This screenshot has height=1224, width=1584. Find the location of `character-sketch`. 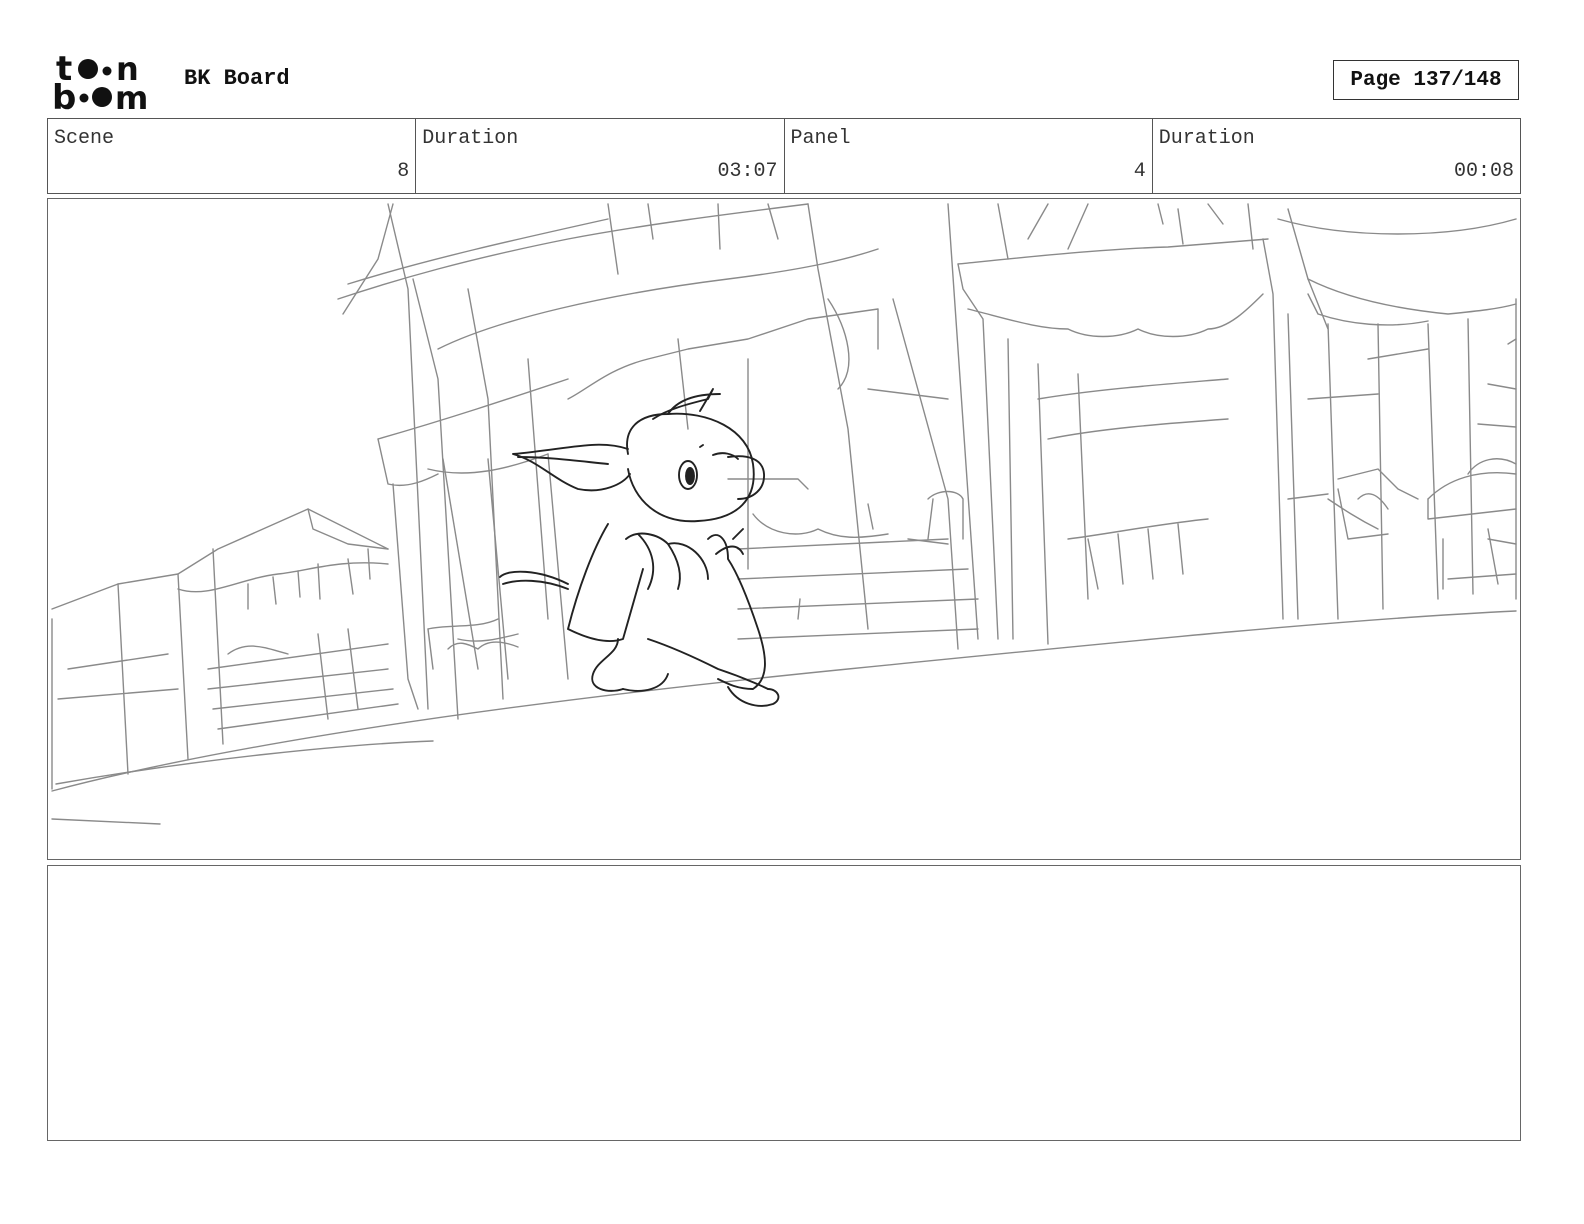

character-sketch is located at coordinates (639, 547).